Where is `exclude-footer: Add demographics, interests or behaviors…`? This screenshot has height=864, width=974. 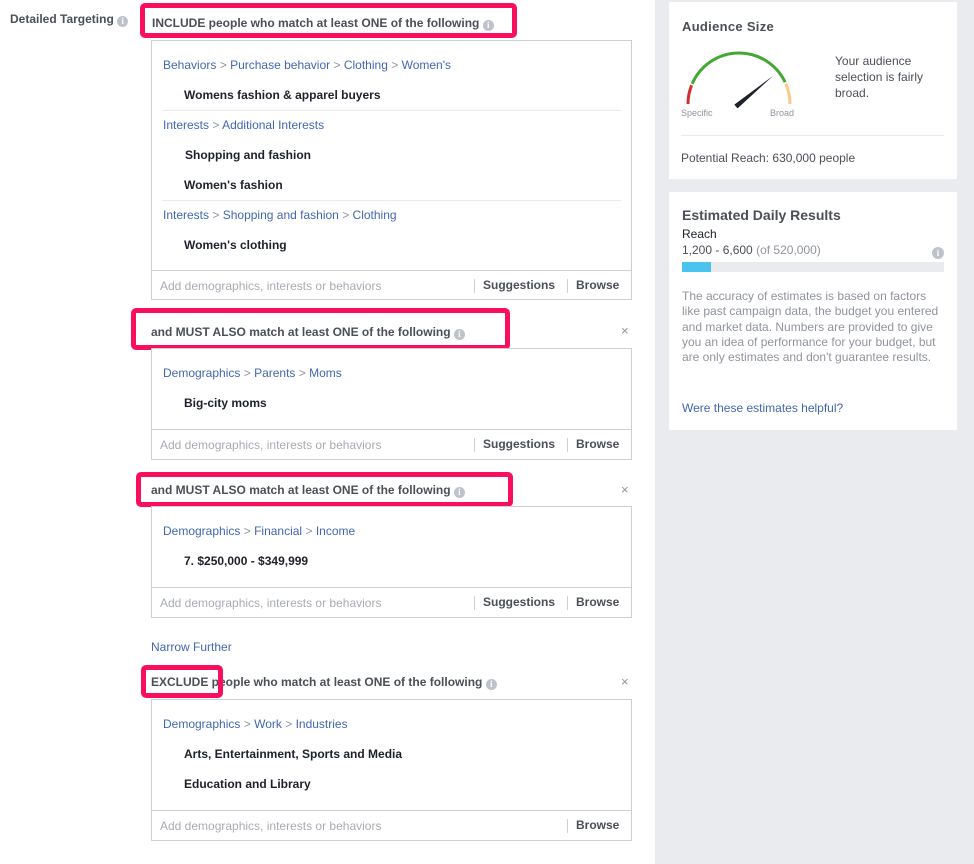 exclude-footer: Add demographics, interests or behaviors… is located at coordinates (391, 825).